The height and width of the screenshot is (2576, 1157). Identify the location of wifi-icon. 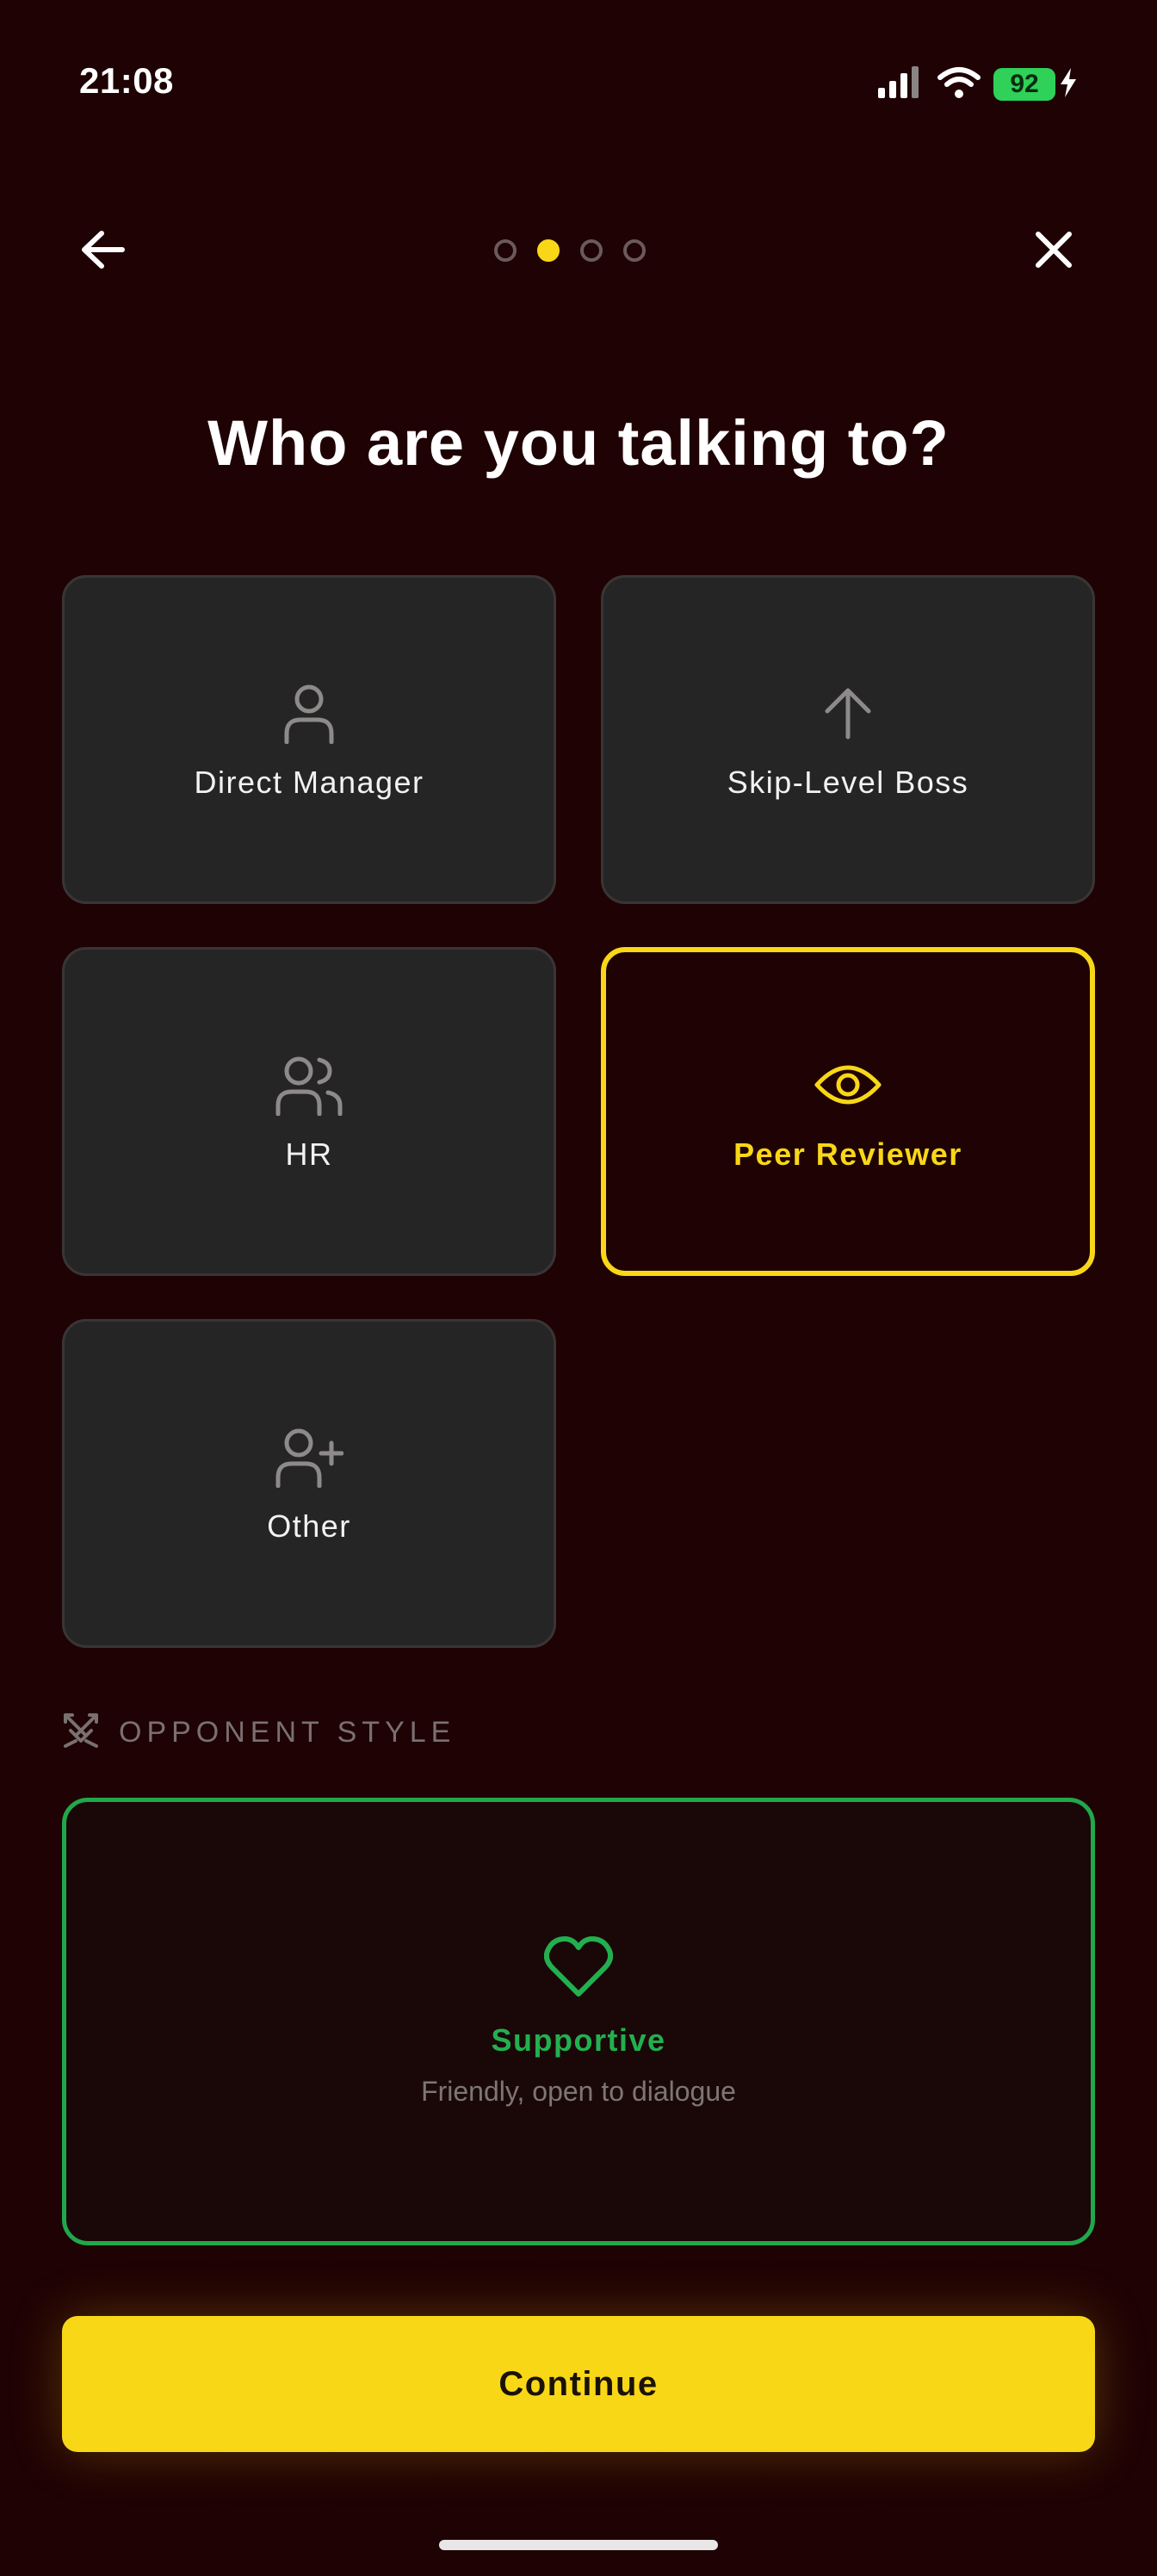
(959, 84).